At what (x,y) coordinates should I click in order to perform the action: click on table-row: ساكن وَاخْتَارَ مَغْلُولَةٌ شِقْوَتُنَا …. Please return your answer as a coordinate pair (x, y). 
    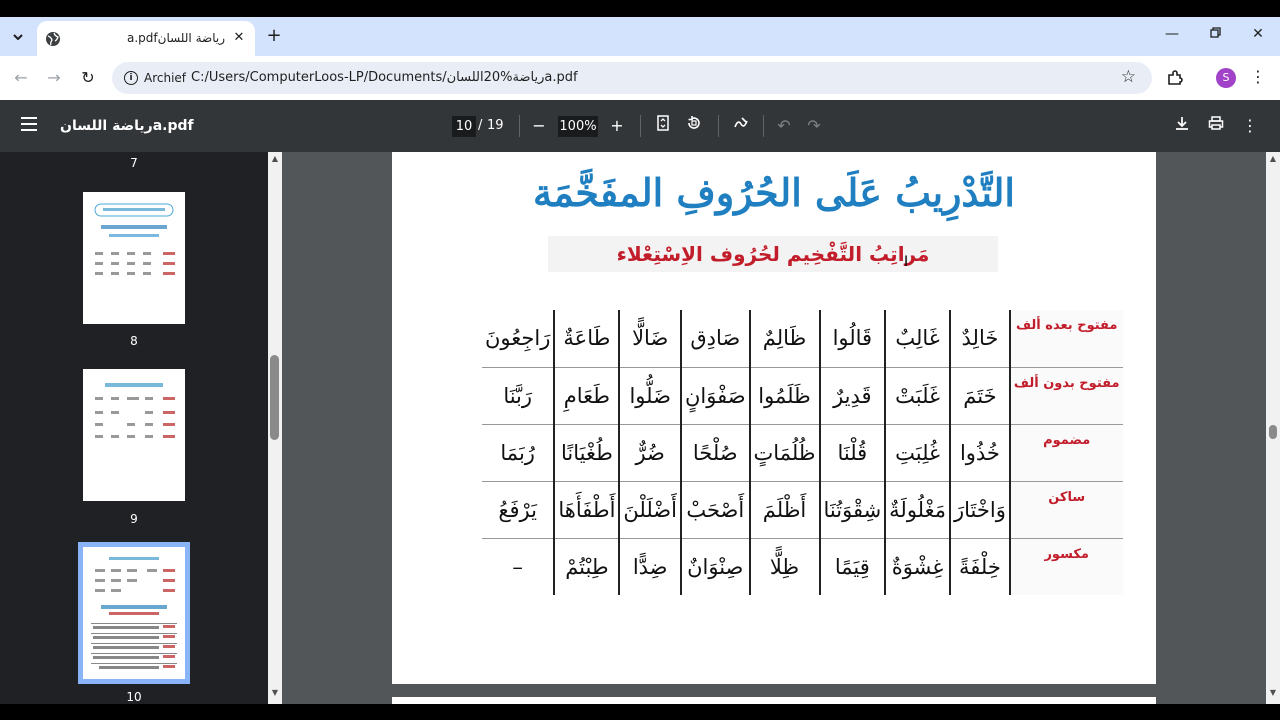
    Looking at the image, I should click on (802, 510).